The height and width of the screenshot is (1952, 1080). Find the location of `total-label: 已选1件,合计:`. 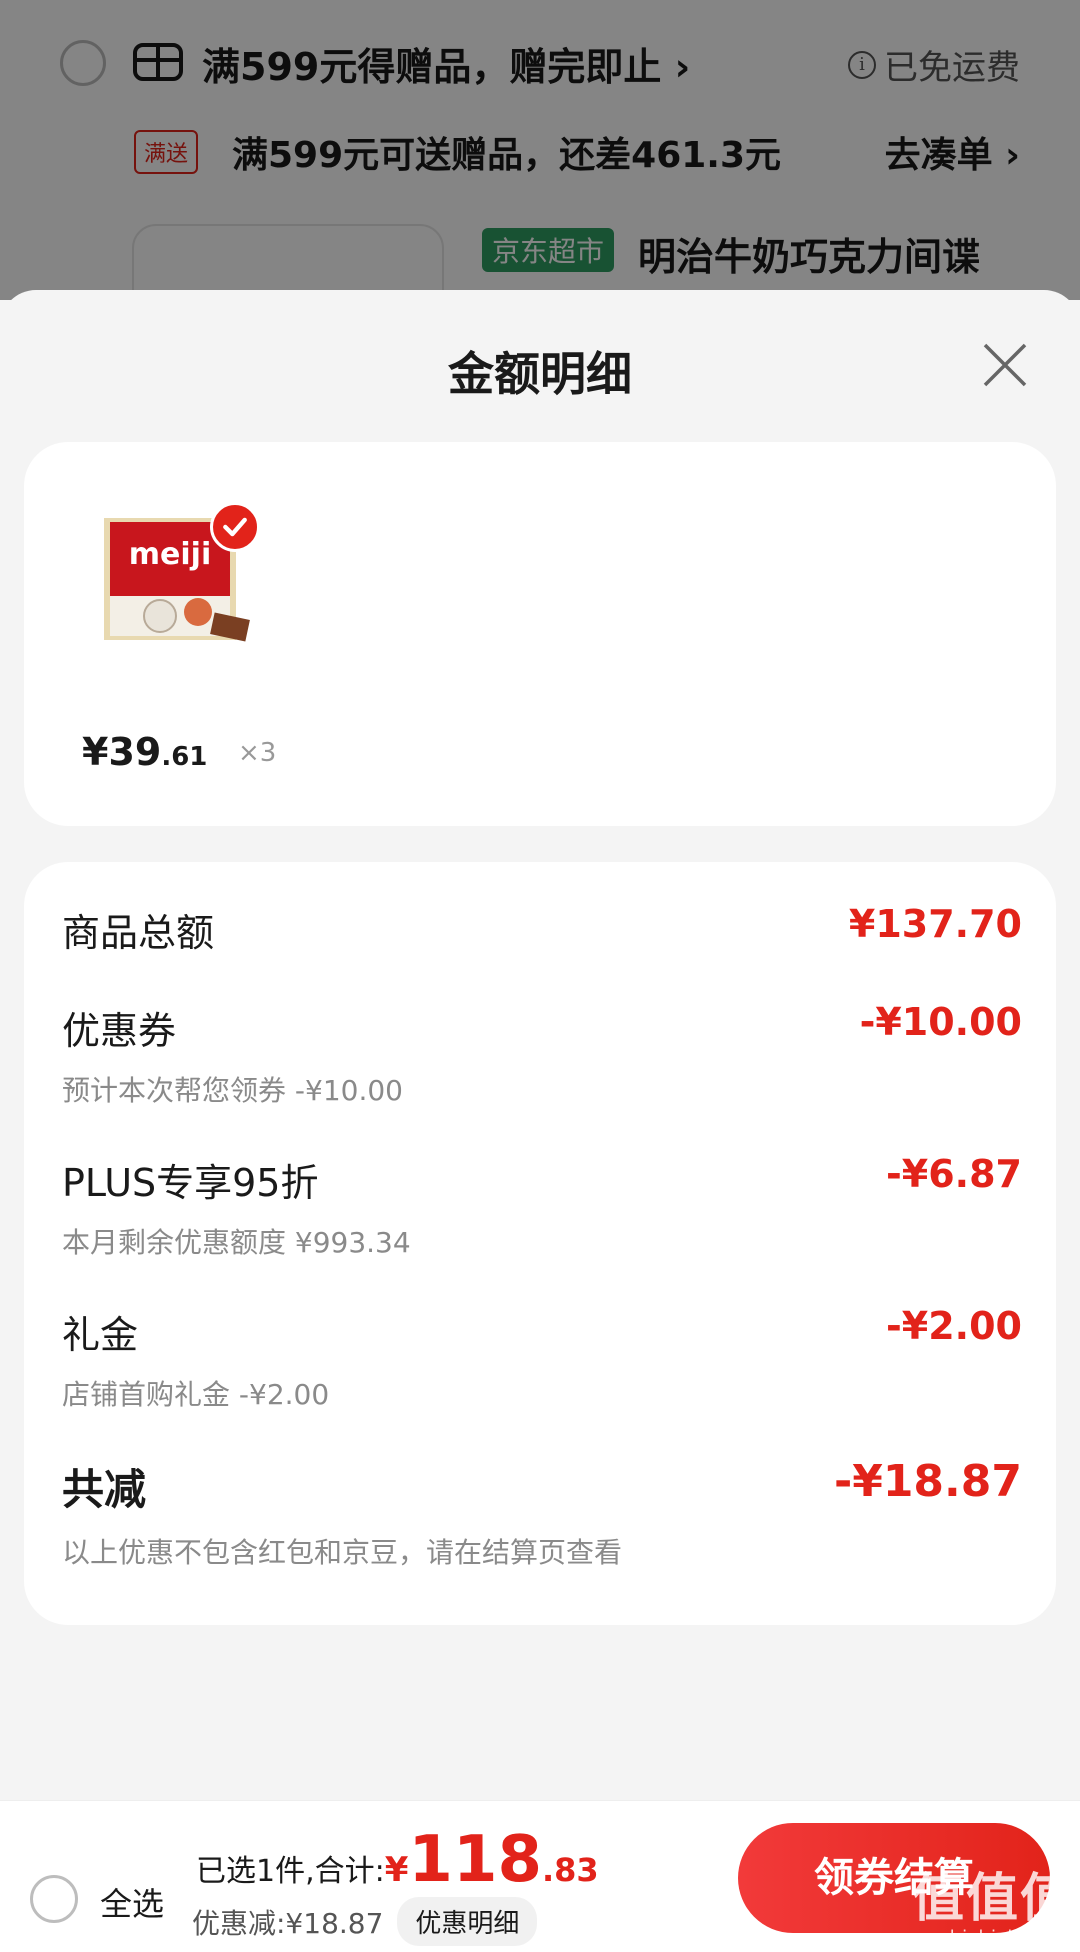

total-label: 已选1件,合计: is located at coordinates (290, 1871).